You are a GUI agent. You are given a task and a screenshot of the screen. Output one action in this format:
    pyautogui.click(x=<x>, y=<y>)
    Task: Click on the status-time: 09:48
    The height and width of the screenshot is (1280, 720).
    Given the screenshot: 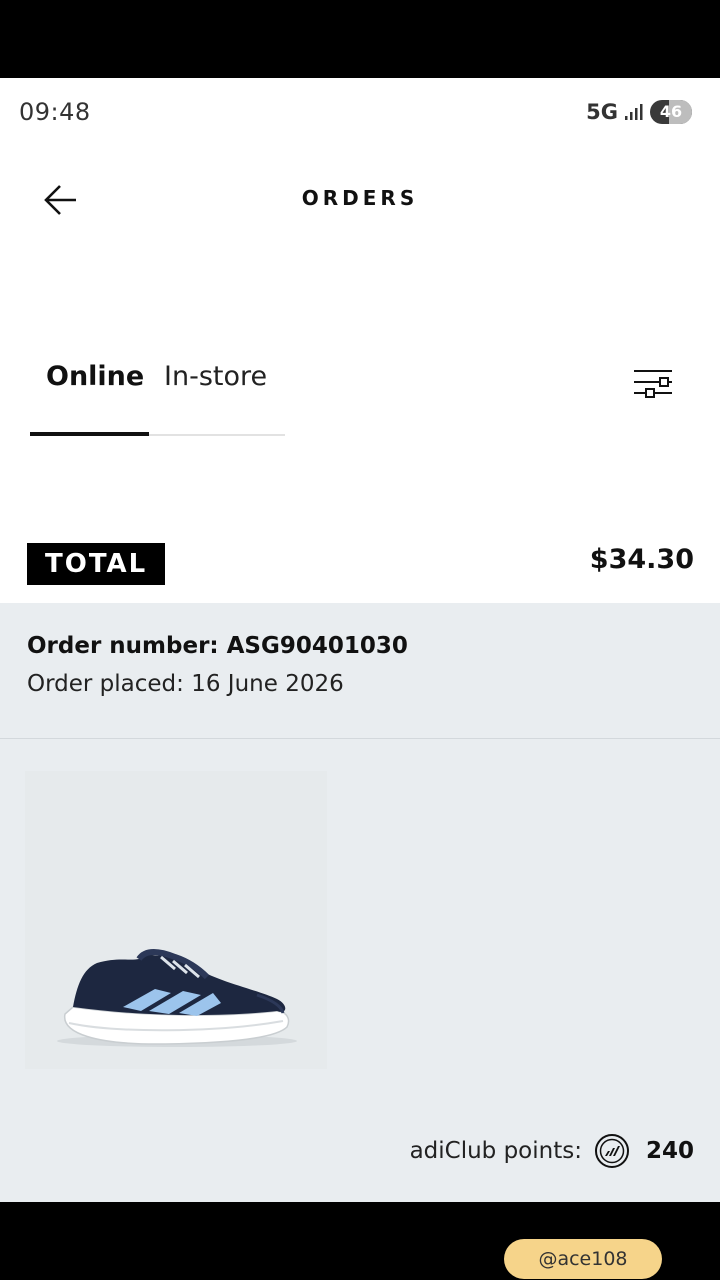 What is the action you would take?
    pyautogui.click(x=55, y=112)
    